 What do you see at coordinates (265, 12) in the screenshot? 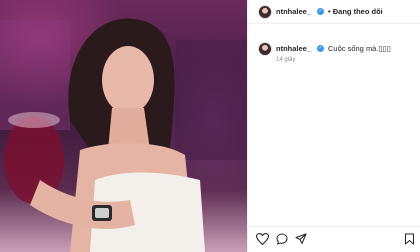
I see `user-avatar` at bounding box center [265, 12].